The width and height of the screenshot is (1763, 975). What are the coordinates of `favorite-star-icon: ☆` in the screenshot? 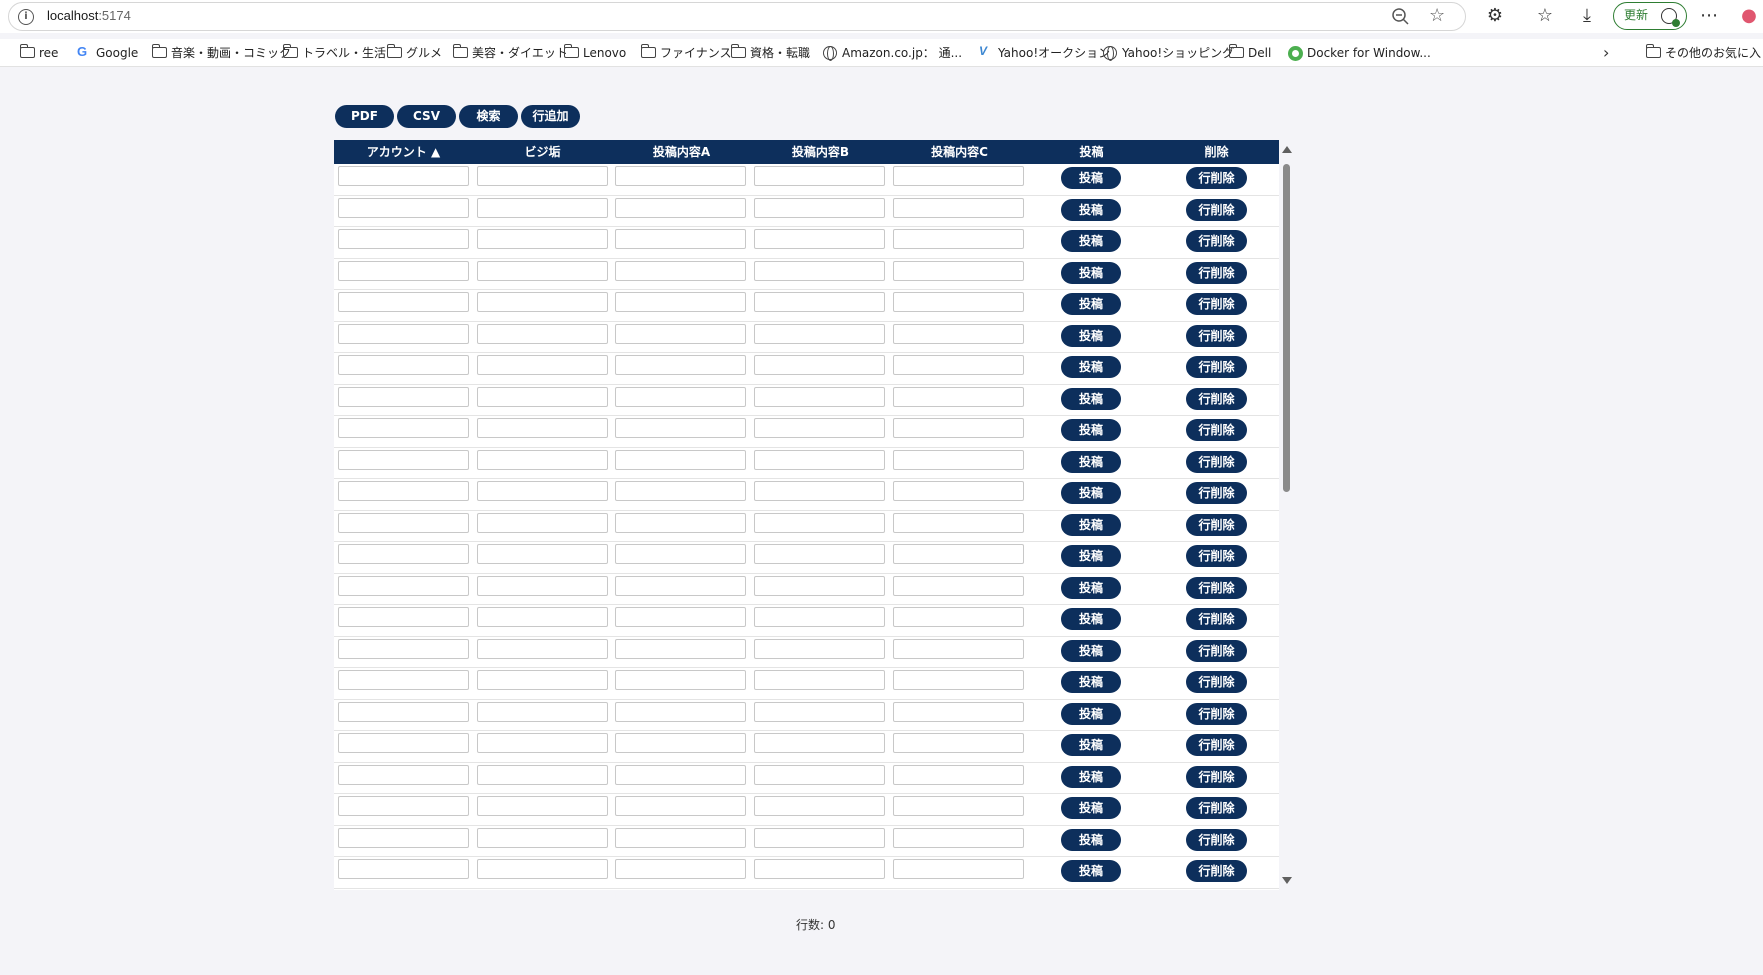 It's located at (1437, 16).